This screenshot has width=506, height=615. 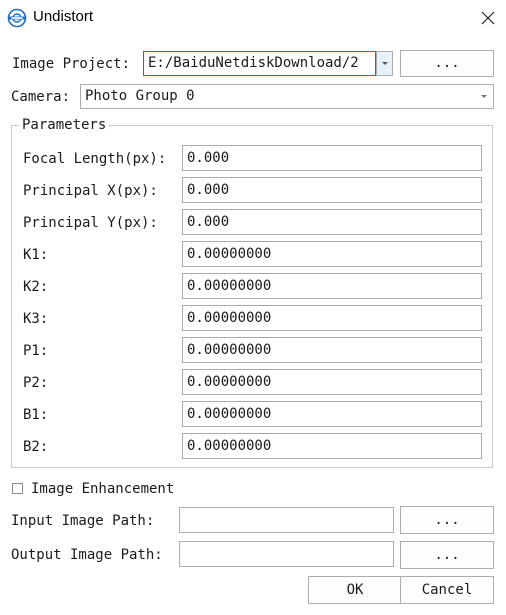 What do you see at coordinates (17, 488) in the screenshot?
I see `image-enhancement-checkbox` at bounding box center [17, 488].